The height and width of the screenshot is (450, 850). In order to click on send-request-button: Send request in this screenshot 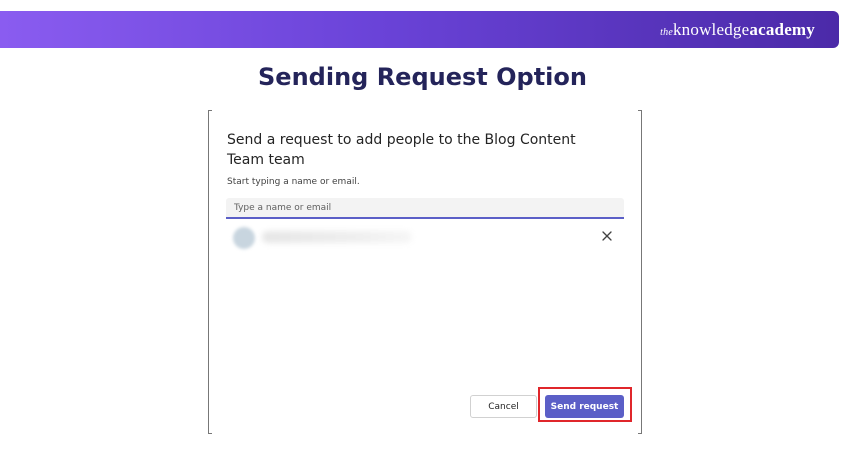, I will do `click(584, 406)`.